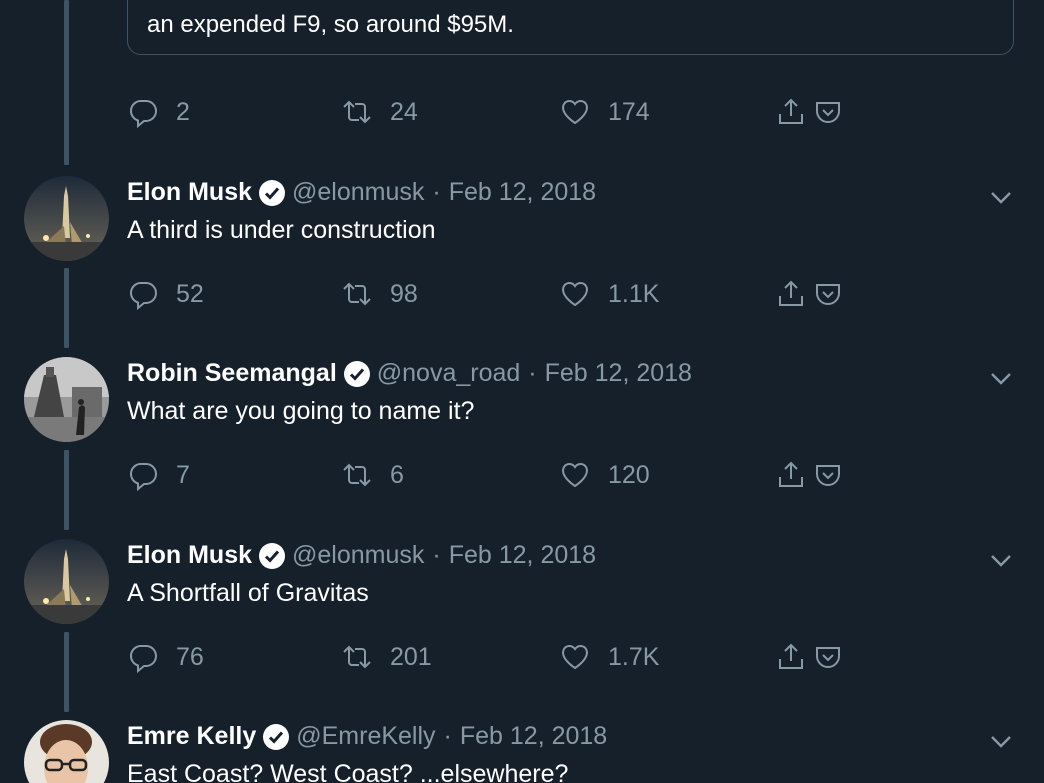 The image size is (1044, 783). Describe the element at coordinates (397, 474) in the screenshot. I see `retweet-count: 6` at that location.